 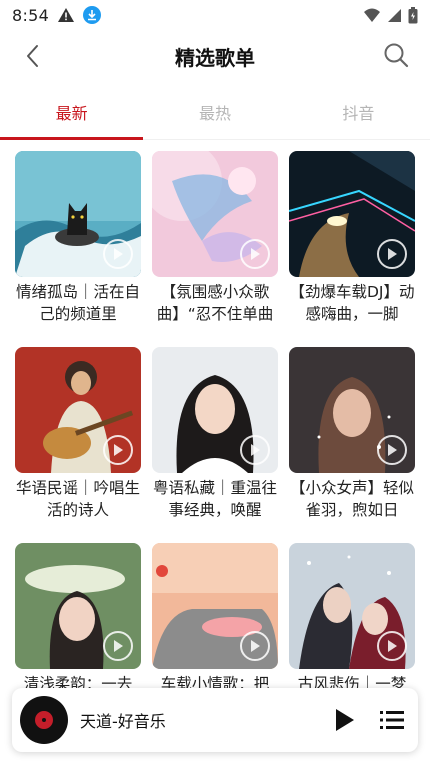 I want to click on playlist-title: 【劲爆车载DJ】动感嗨曲，一脚, so click(x=352, y=303).